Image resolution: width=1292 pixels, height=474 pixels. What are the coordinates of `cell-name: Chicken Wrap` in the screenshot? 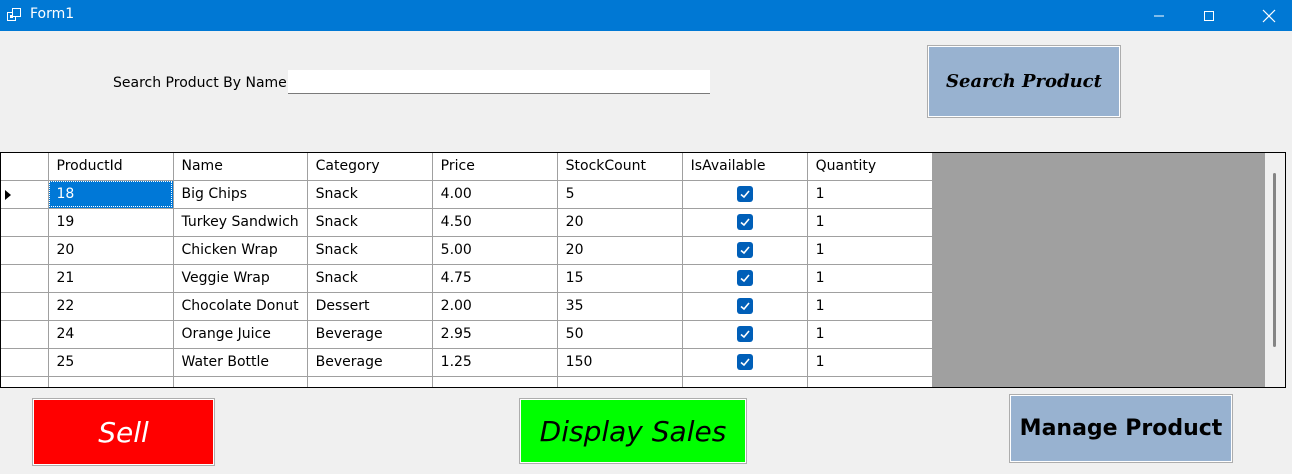 It's located at (240, 250).